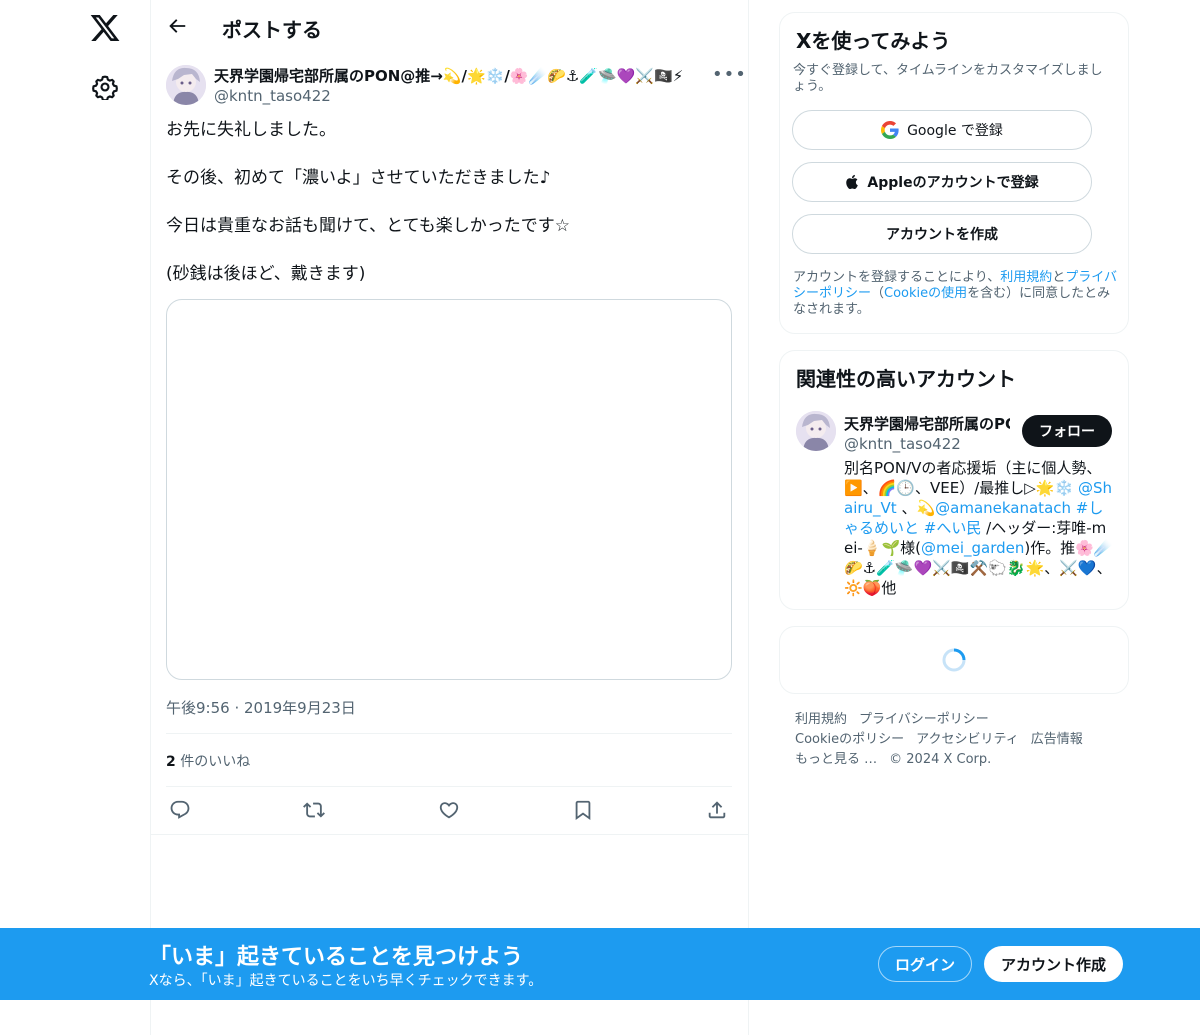 The width and height of the screenshot is (1200, 1035). Describe the element at coordinates (1059, 277) in the screenshot. I see `legal-and: と` at that location.